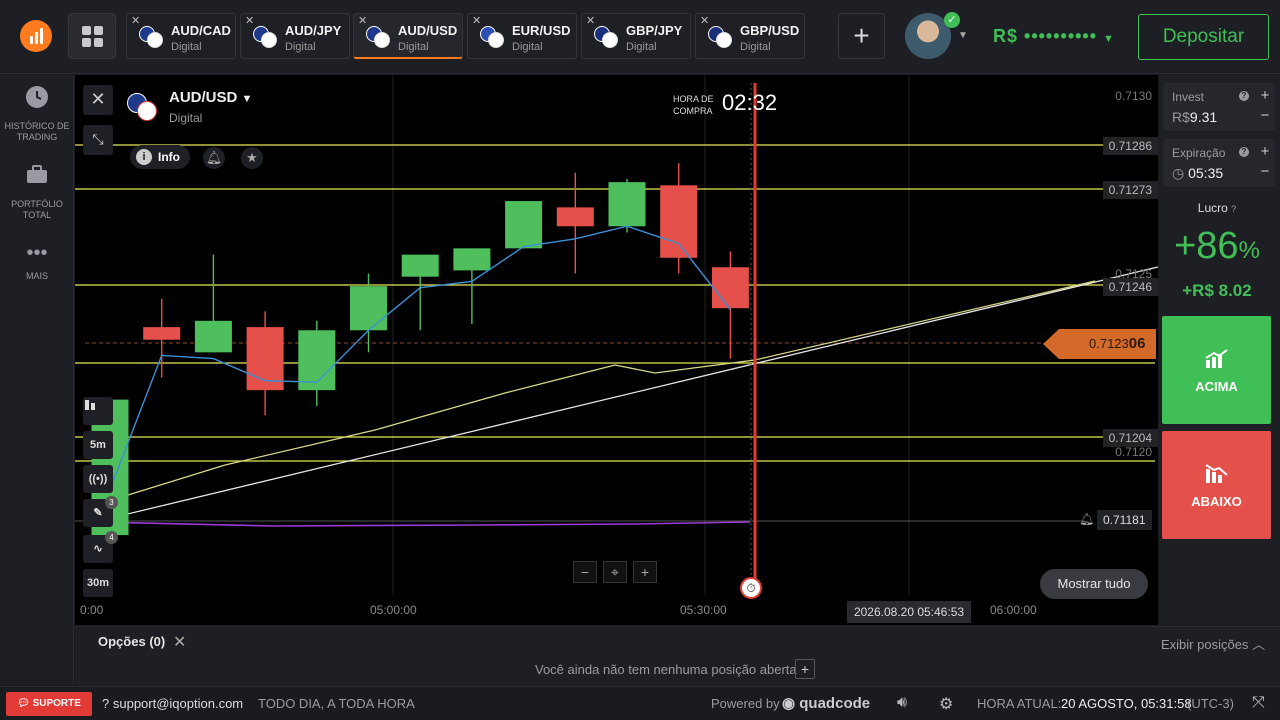 This screenshot has width=1280, height=720. What do you see at coordinates (1133, 96) in the screenshot?
I see `price-level-label: 0.7130` at bounding box center [1133, 96].